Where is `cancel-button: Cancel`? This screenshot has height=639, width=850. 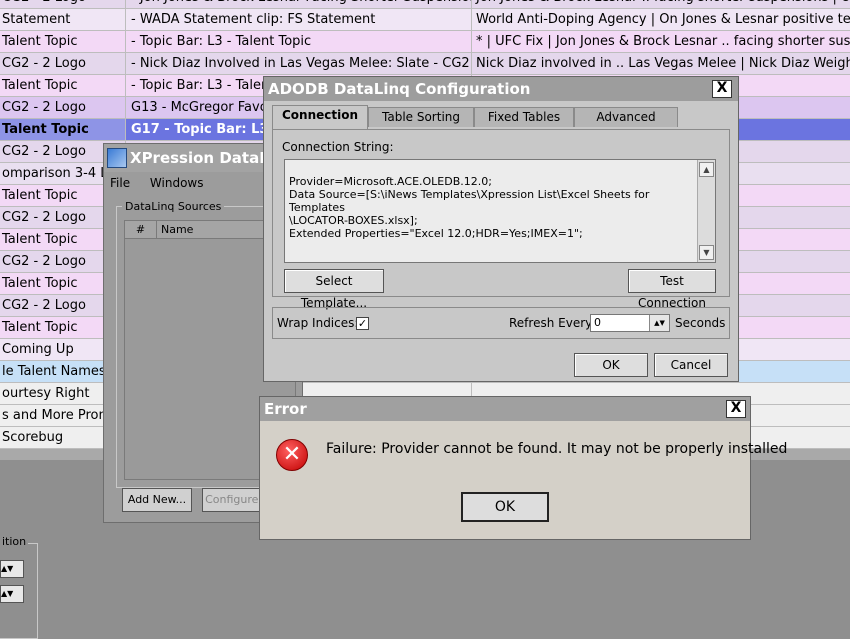
cancel-button: Cancel is located at coordinates (691, 365).